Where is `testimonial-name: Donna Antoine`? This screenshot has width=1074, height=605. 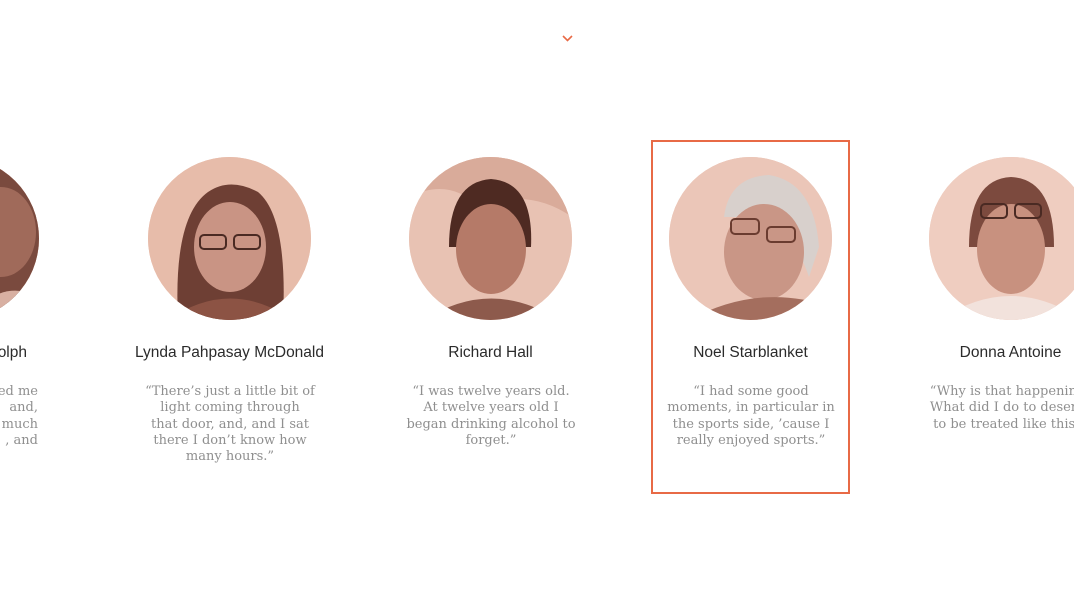
testimonial-name: Donna Antoine is located at coordinates (1010, 352).